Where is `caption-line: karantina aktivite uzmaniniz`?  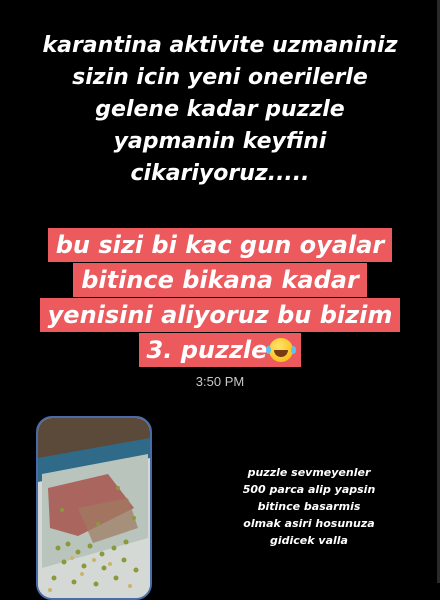
caption-line: karantina aktivite uzmaniniz is located at coordinates (220, 45).